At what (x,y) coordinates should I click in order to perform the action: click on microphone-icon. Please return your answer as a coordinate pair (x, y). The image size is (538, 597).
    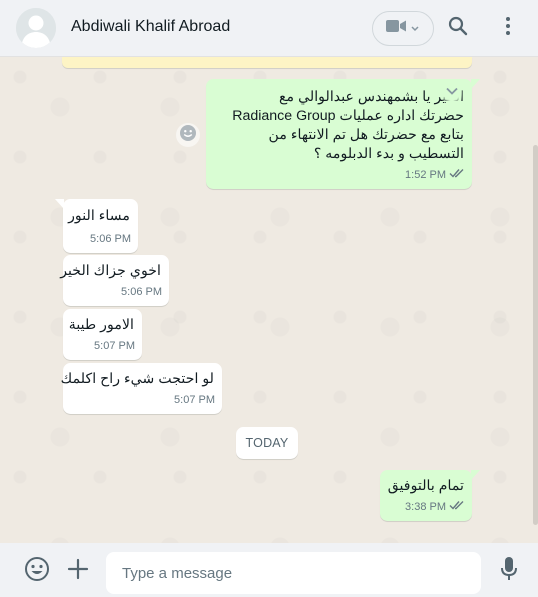
    Looking at the image, I should click on (509, 571).